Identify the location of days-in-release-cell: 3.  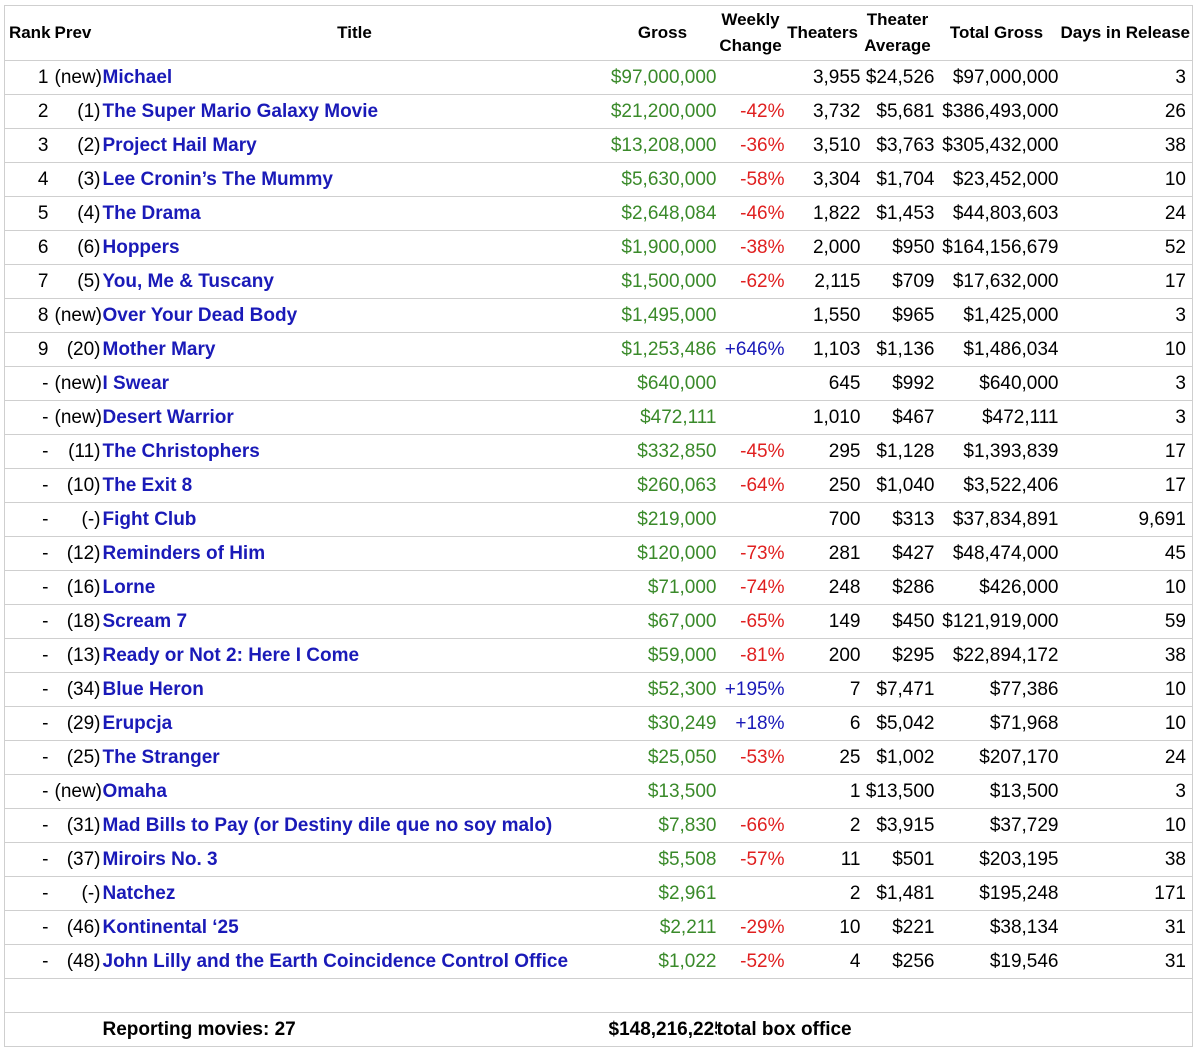
(1125, 77).